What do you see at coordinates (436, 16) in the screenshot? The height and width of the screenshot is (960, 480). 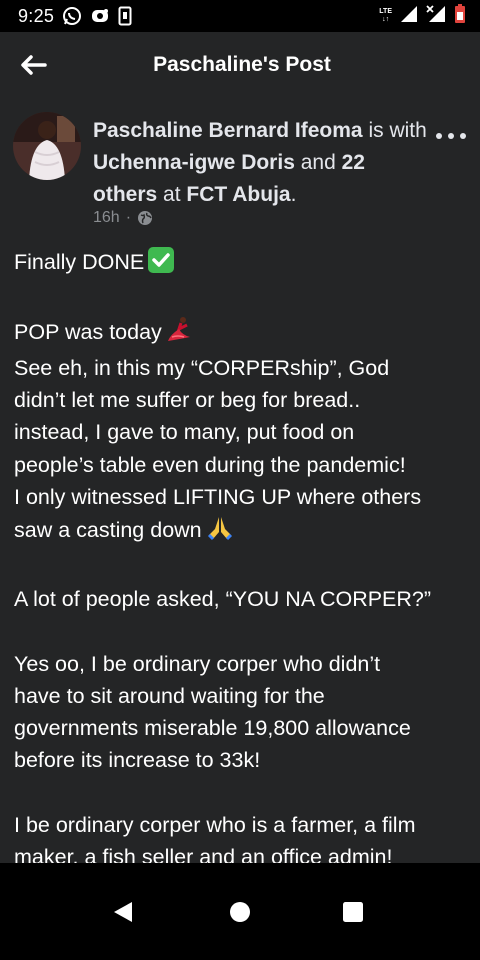 I see `signal-x-icon` at bounding box center [436, 16].